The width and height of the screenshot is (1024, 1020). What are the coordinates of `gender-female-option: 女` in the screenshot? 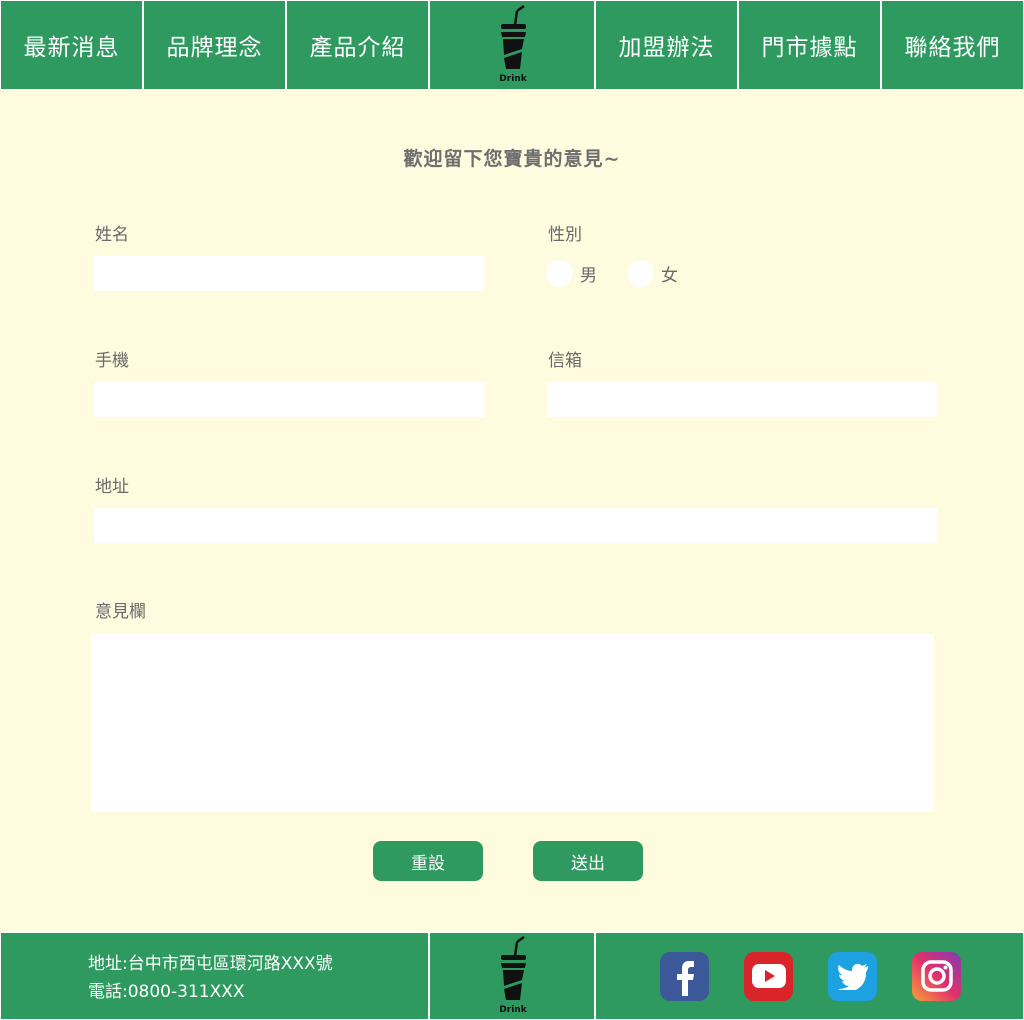 It's located at (652, 273).